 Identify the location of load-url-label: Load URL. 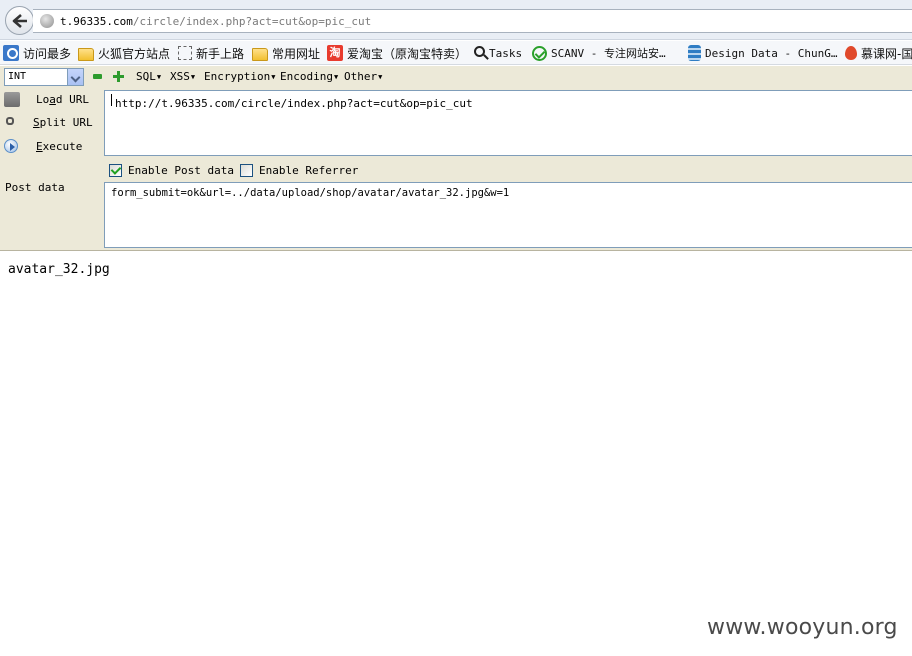
(62, 99).